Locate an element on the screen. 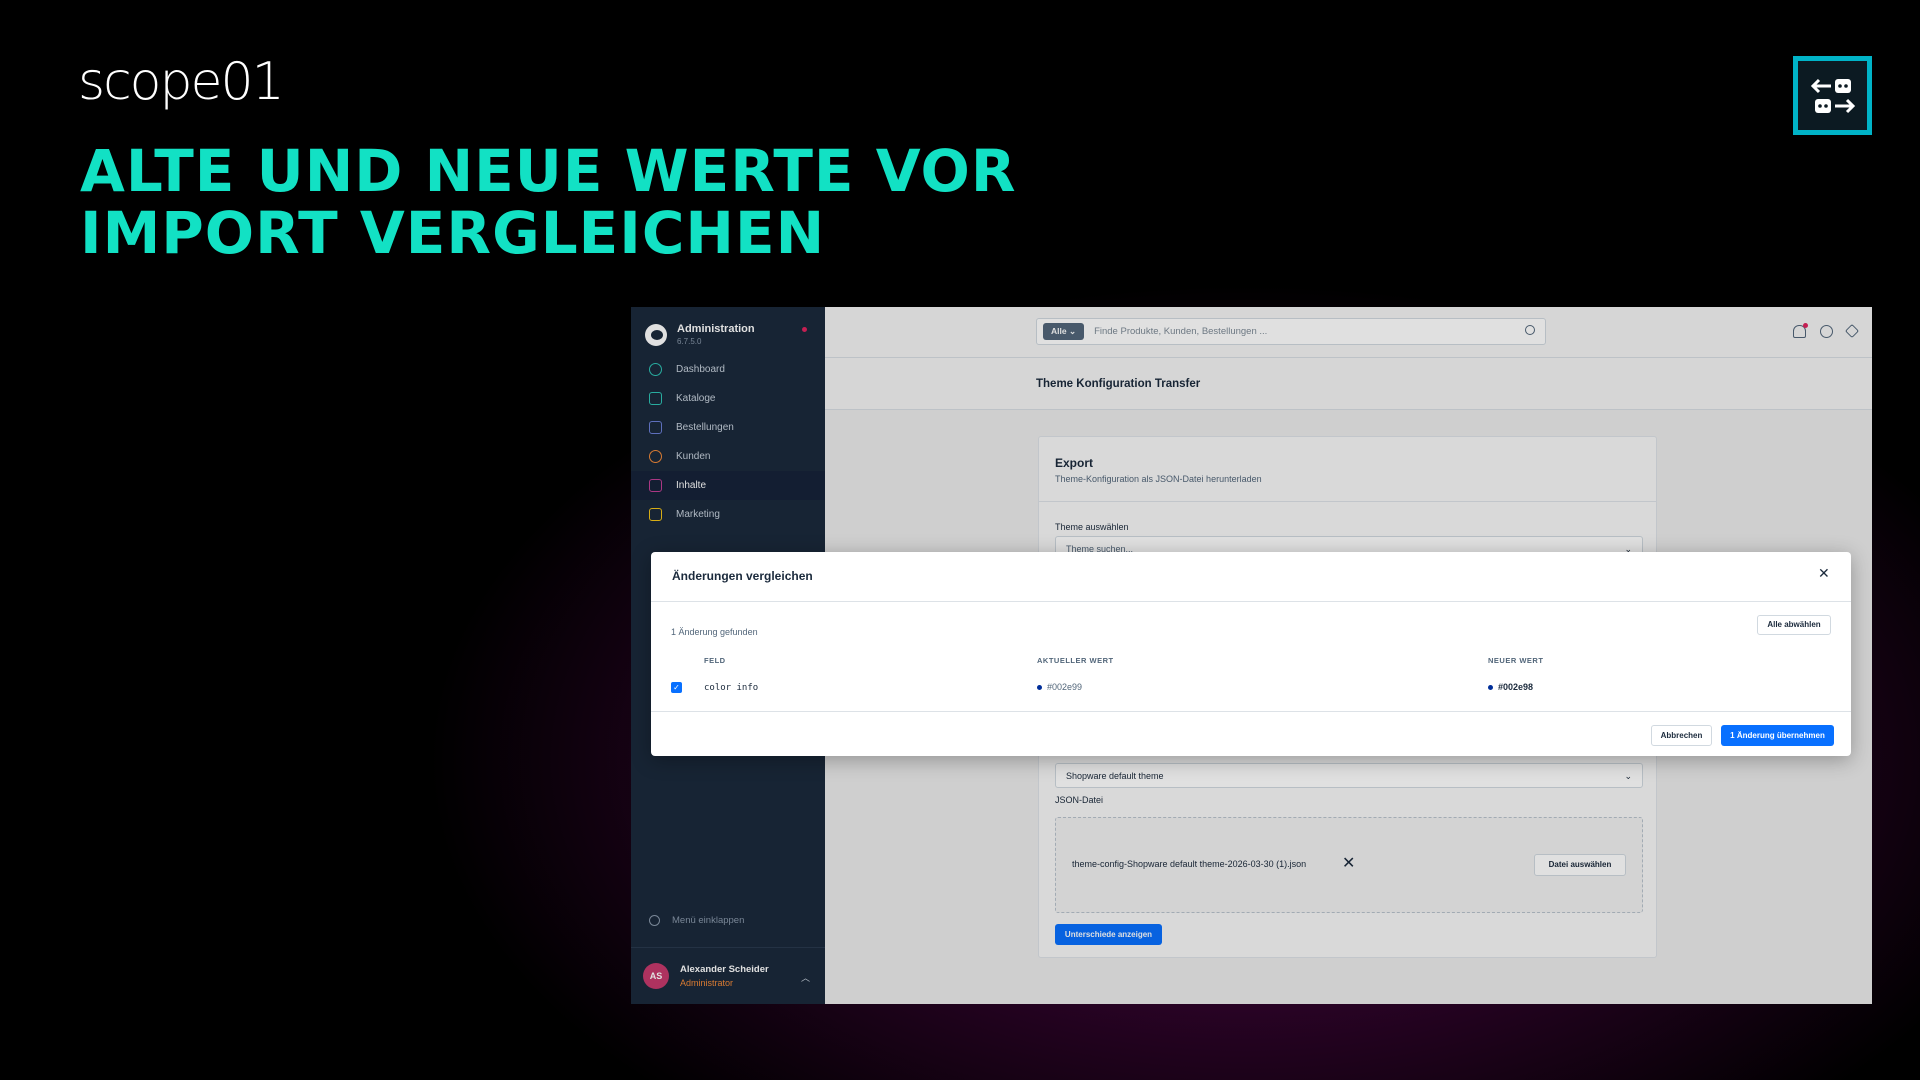 Image resolution: width=1920 pixels, height=1080 pixels. column-header-new: NEUER WERT is located at coordinates (1516, 660).